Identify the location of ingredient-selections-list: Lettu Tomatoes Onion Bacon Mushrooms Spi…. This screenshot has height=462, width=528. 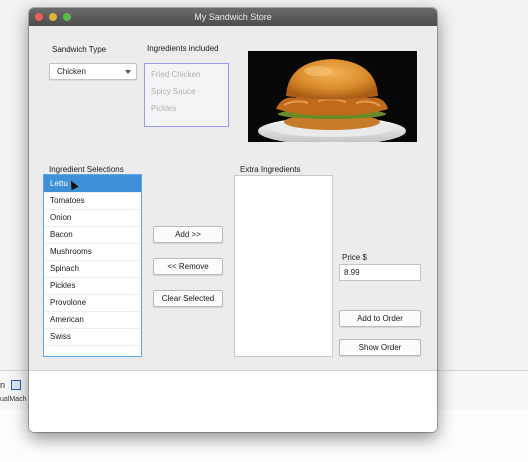
(92, 265).